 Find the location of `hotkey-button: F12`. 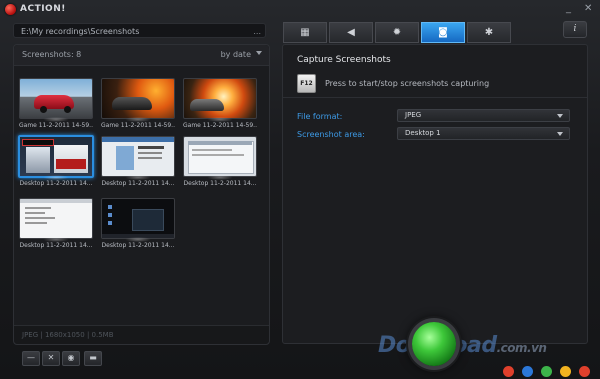

hotkey-button: F12 is located at coordinates (306, 83).